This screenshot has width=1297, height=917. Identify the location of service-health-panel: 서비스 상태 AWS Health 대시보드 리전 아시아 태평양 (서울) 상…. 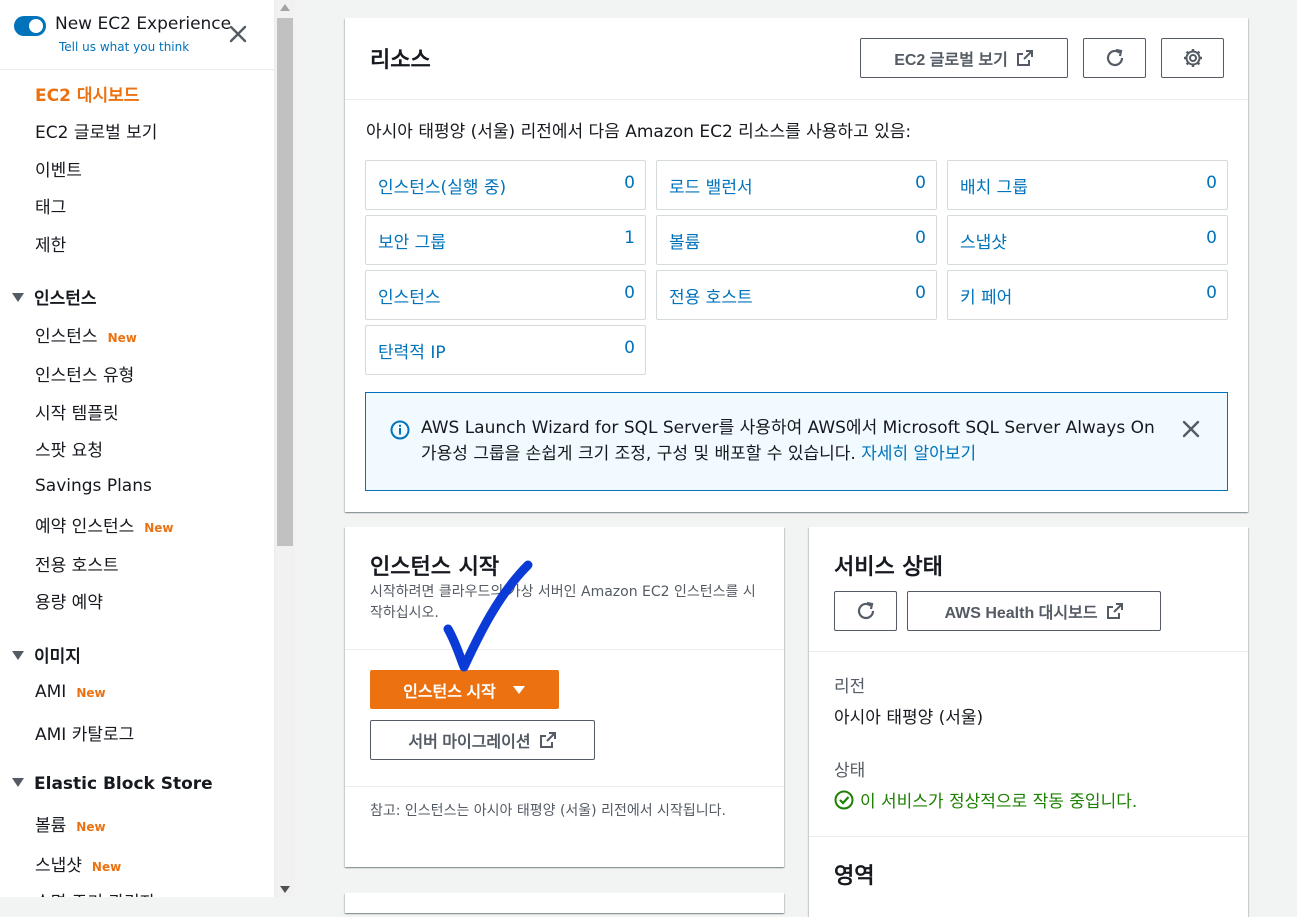
(1028, 722).